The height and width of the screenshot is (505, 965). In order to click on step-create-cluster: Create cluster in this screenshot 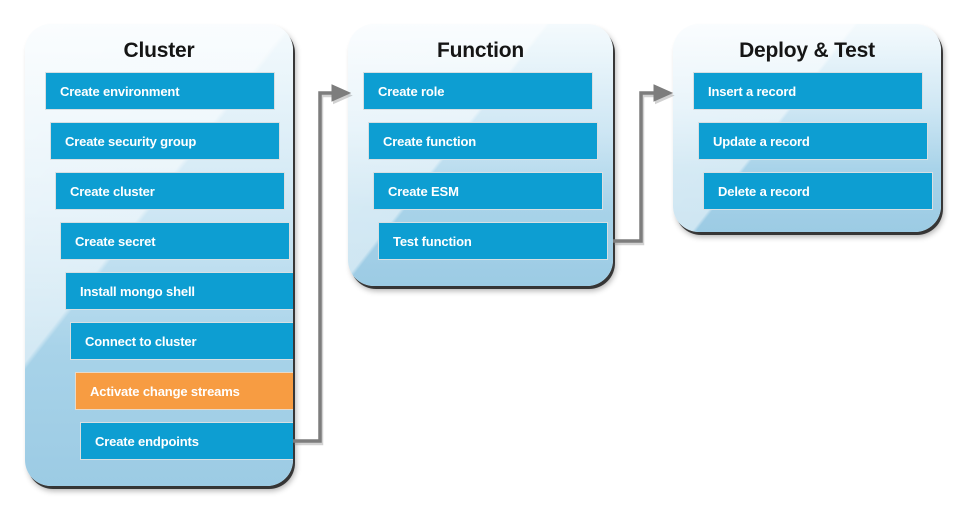, I will do `click(170, 191)`.